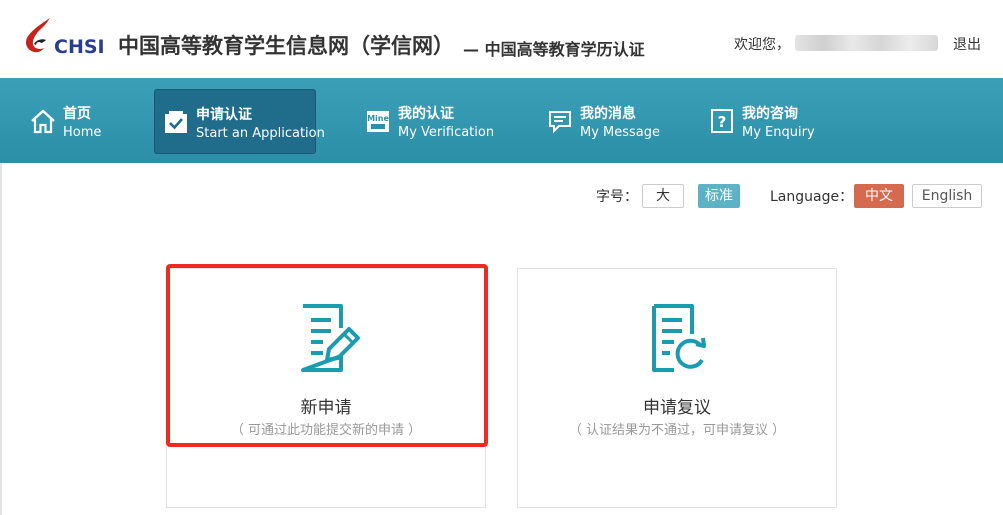 This screenshot has width=1003, height=515. I want to click on nav-label-en: My Verification, so click(446, 132).